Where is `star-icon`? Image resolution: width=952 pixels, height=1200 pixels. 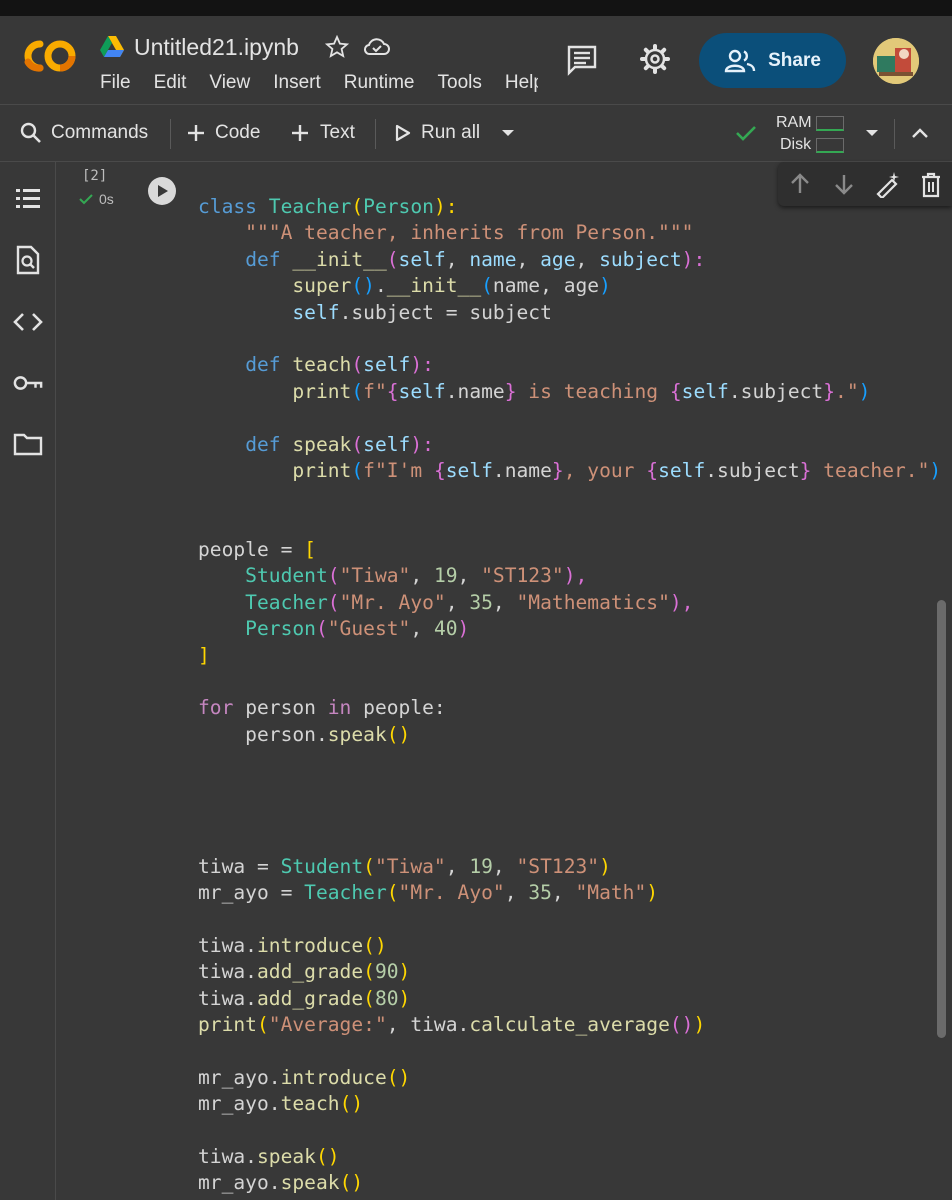 star-icon is located at coordinates (336, 47).